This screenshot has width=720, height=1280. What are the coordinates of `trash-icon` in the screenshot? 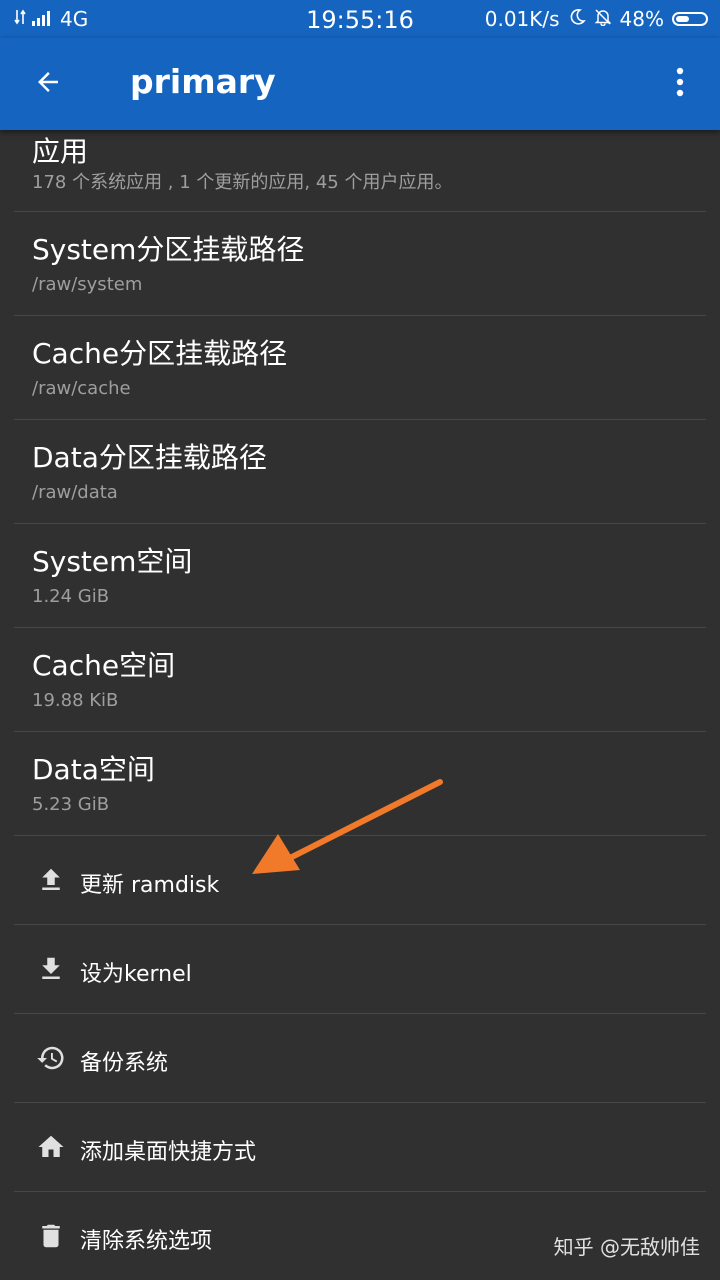 It's located at (51, 1236).